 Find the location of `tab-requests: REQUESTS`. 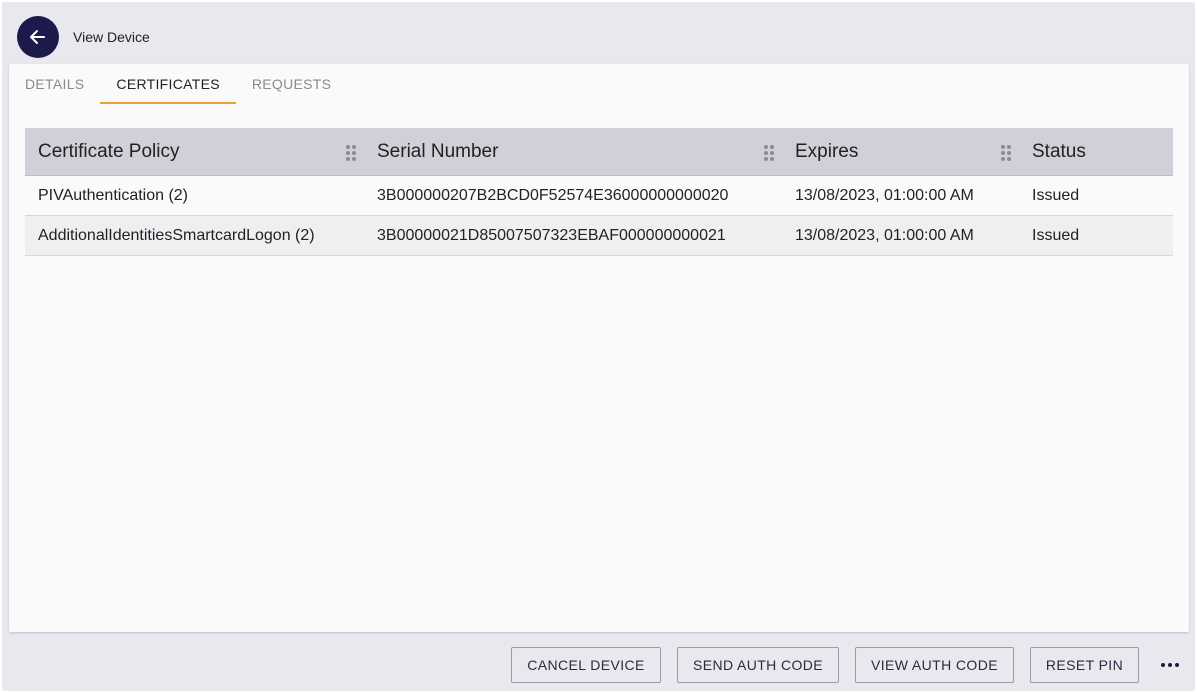

tab-requests: REQUESTS is located at coordinates (291, 84).